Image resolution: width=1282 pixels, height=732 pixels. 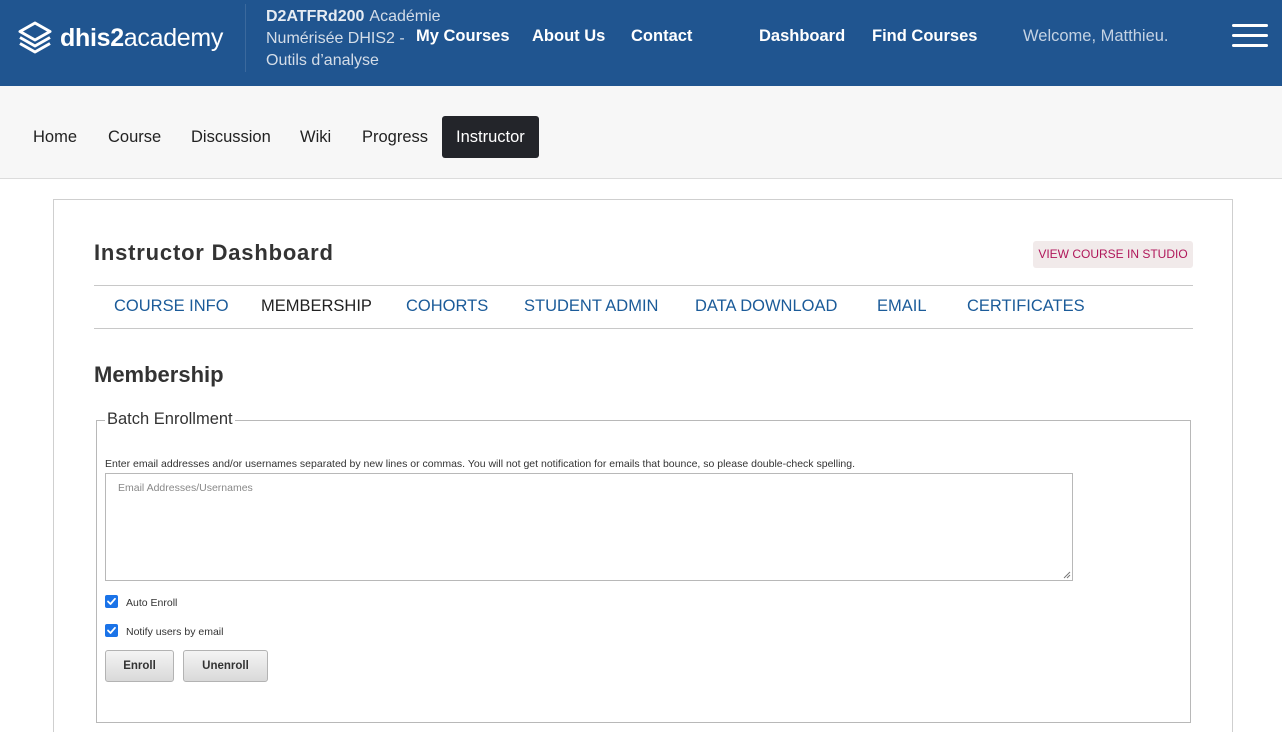 I want to click on course-tab-wiki: Wiki, so click(x=315, y=137).